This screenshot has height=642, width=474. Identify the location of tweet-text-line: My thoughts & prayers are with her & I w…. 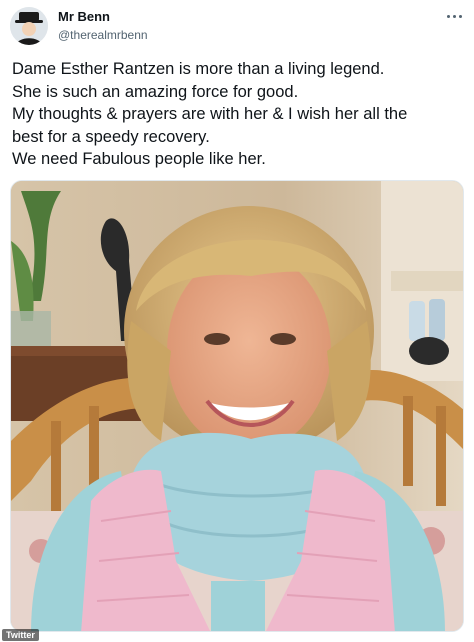
(210, 114).